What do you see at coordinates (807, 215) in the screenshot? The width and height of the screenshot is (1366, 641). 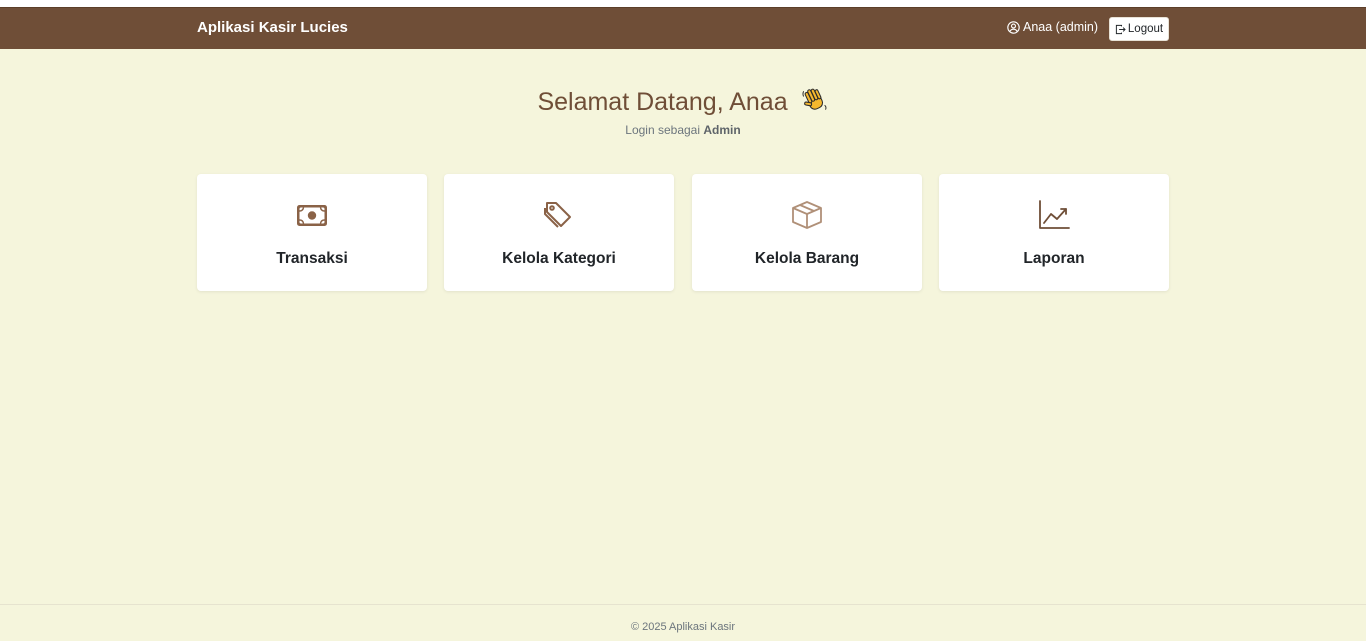 I see `box-icon` at bounding box center [807, 215].